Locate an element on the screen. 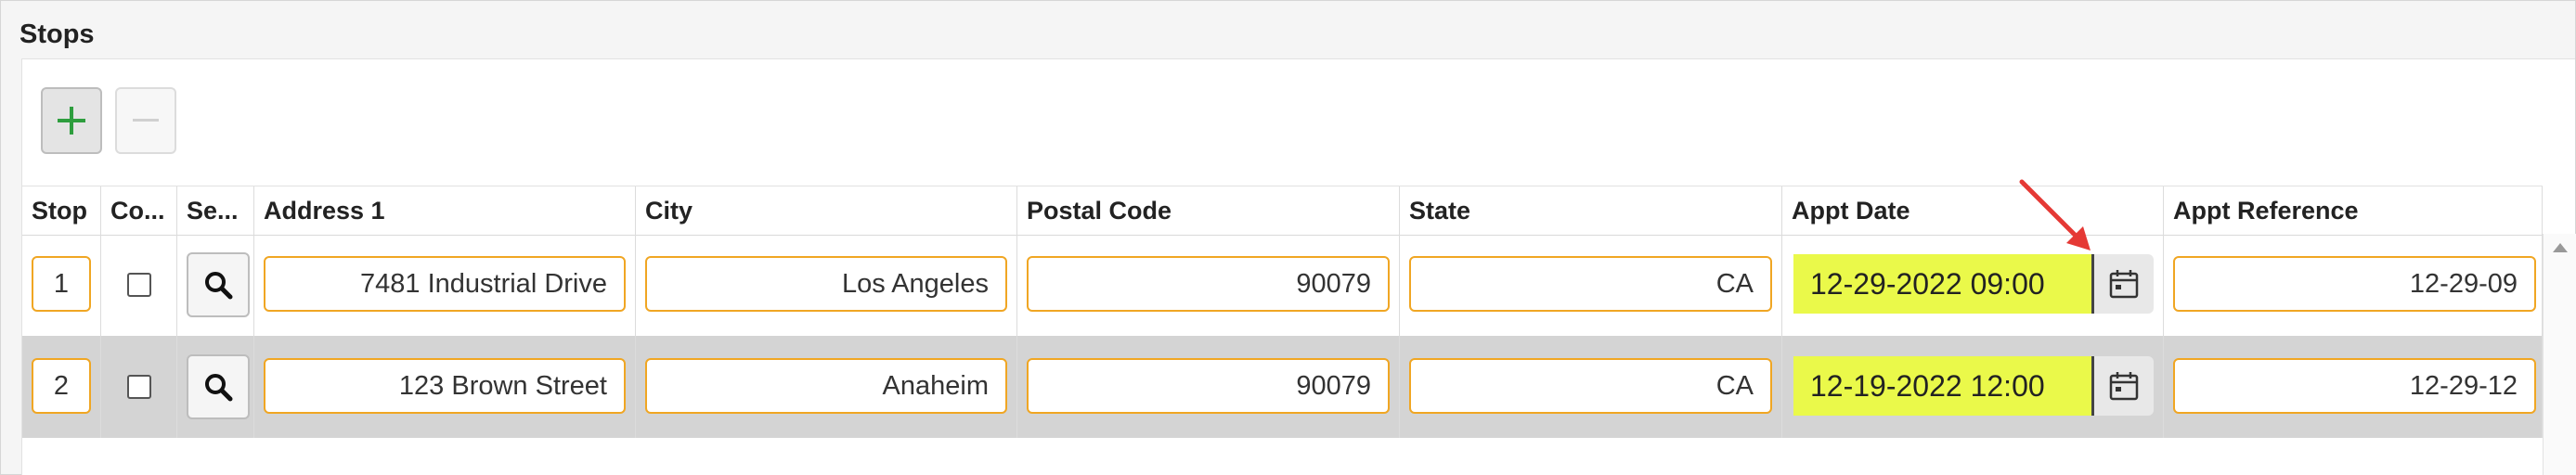  stop-number-field: 2 is located at coordinates (61, 386).